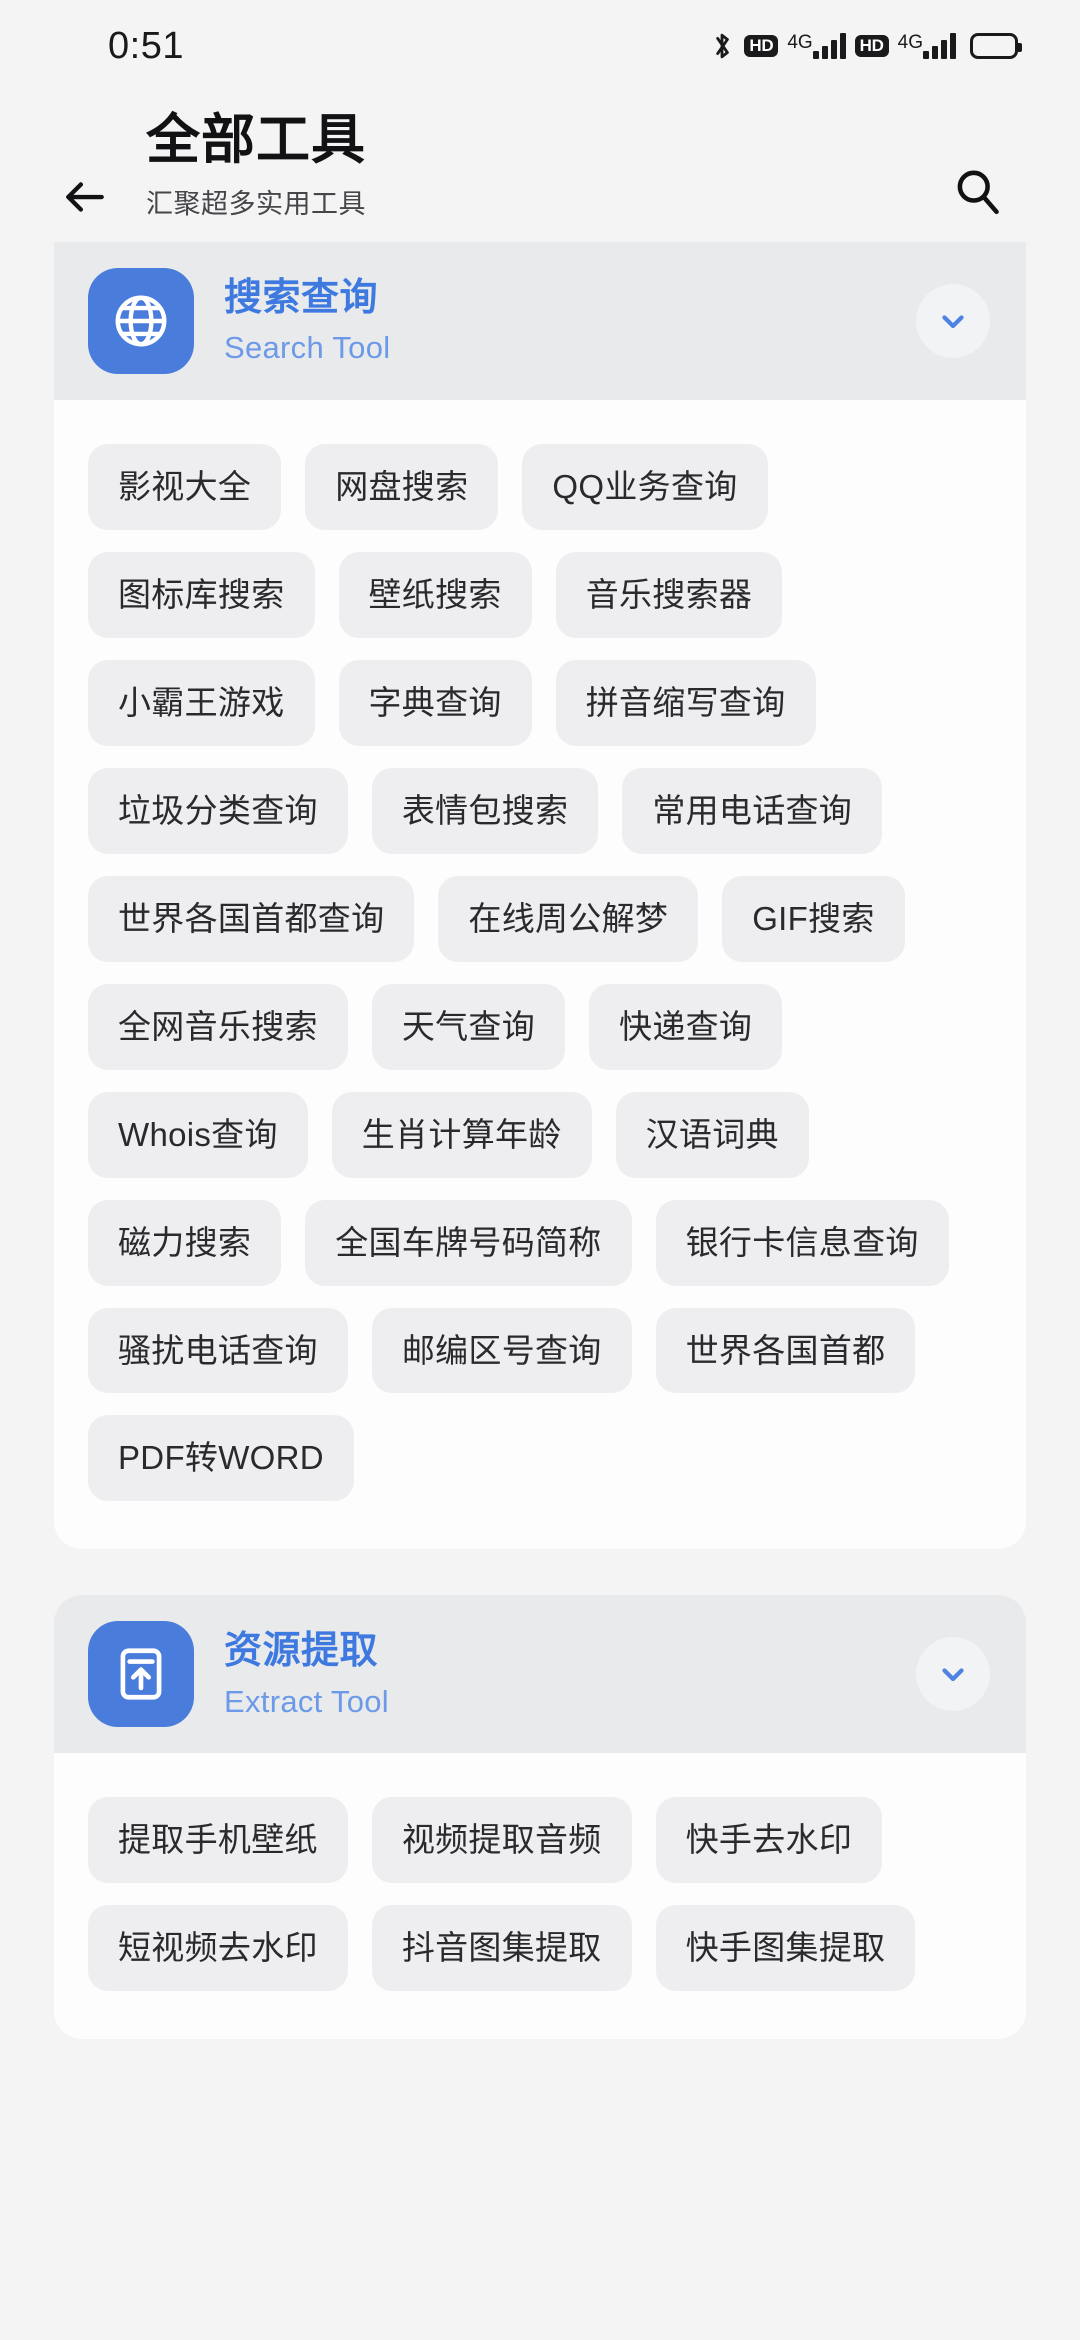 The width and height of the screenshot is (1080, 2340). Describe the element at coordinates (769, 1840) in the screenshot. I see `tool-chip: 快手去水印` at that location.